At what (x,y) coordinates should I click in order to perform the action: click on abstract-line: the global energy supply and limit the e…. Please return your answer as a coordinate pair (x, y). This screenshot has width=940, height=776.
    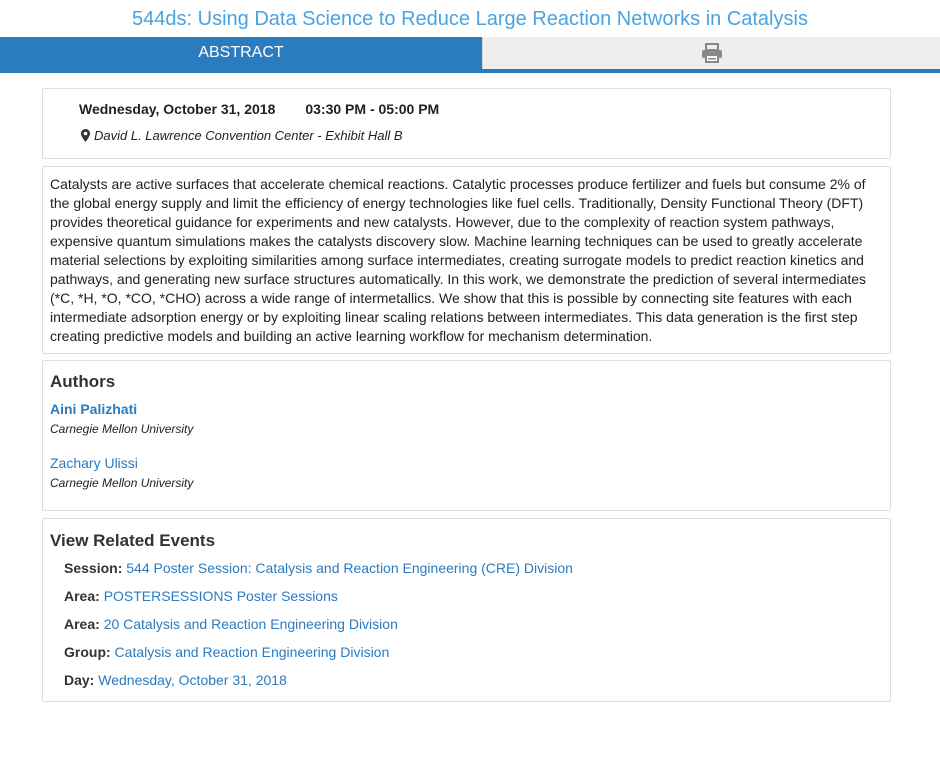
    Looking at the image, I should click on (457, 203).